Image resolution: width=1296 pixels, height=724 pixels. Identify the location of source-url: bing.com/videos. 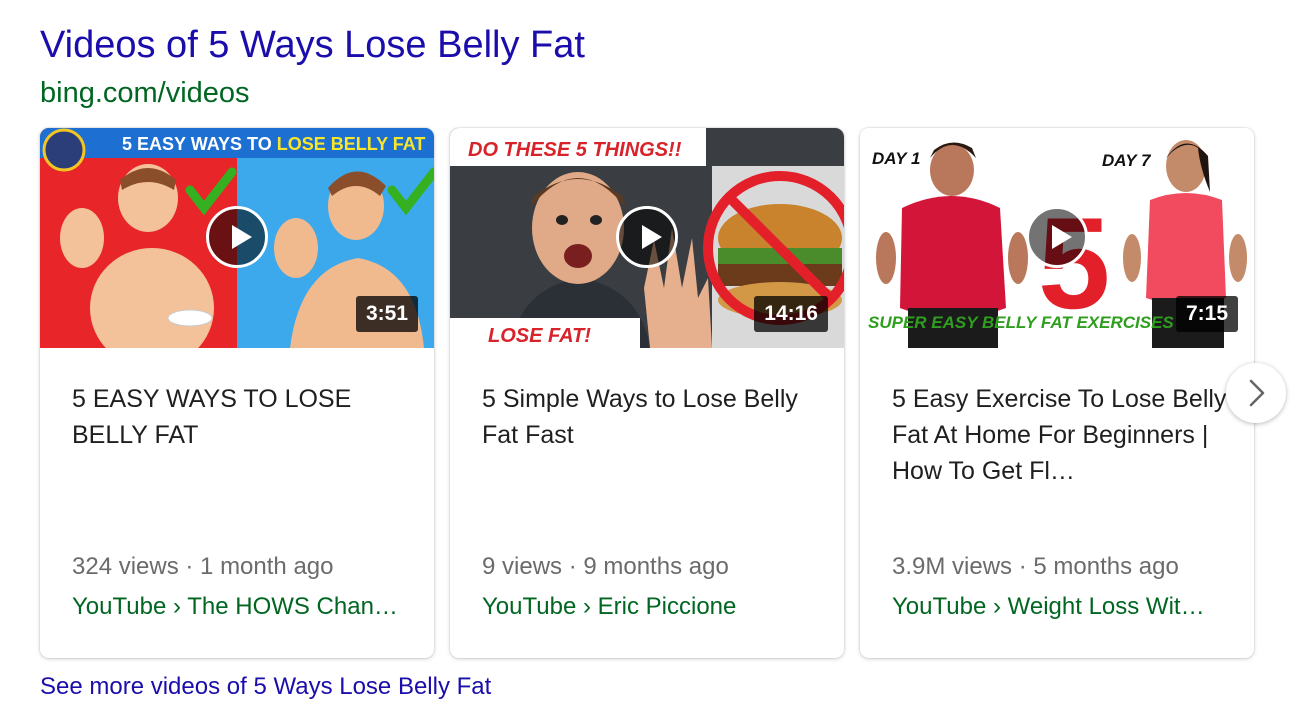
(145, 93).